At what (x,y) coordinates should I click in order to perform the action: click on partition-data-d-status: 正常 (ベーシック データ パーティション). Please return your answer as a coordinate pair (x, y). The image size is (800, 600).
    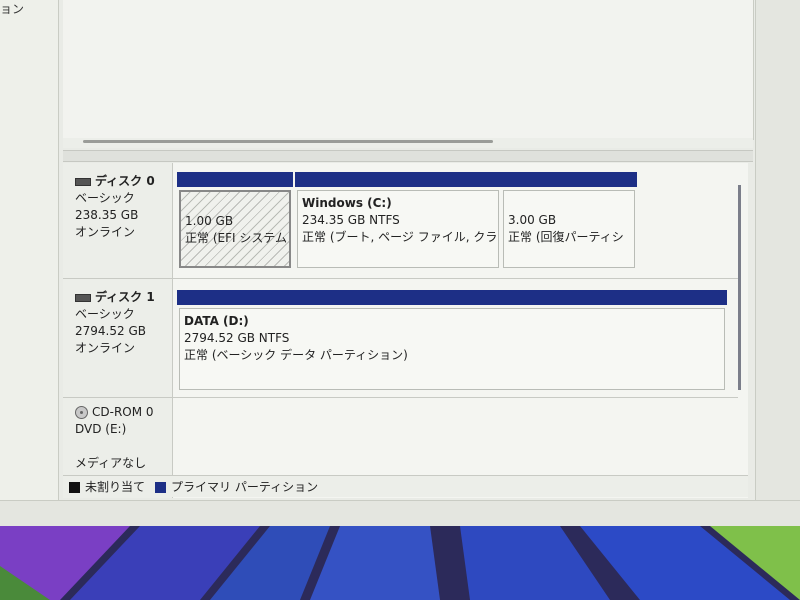
    Looking at the image, I should click on (296, 355).